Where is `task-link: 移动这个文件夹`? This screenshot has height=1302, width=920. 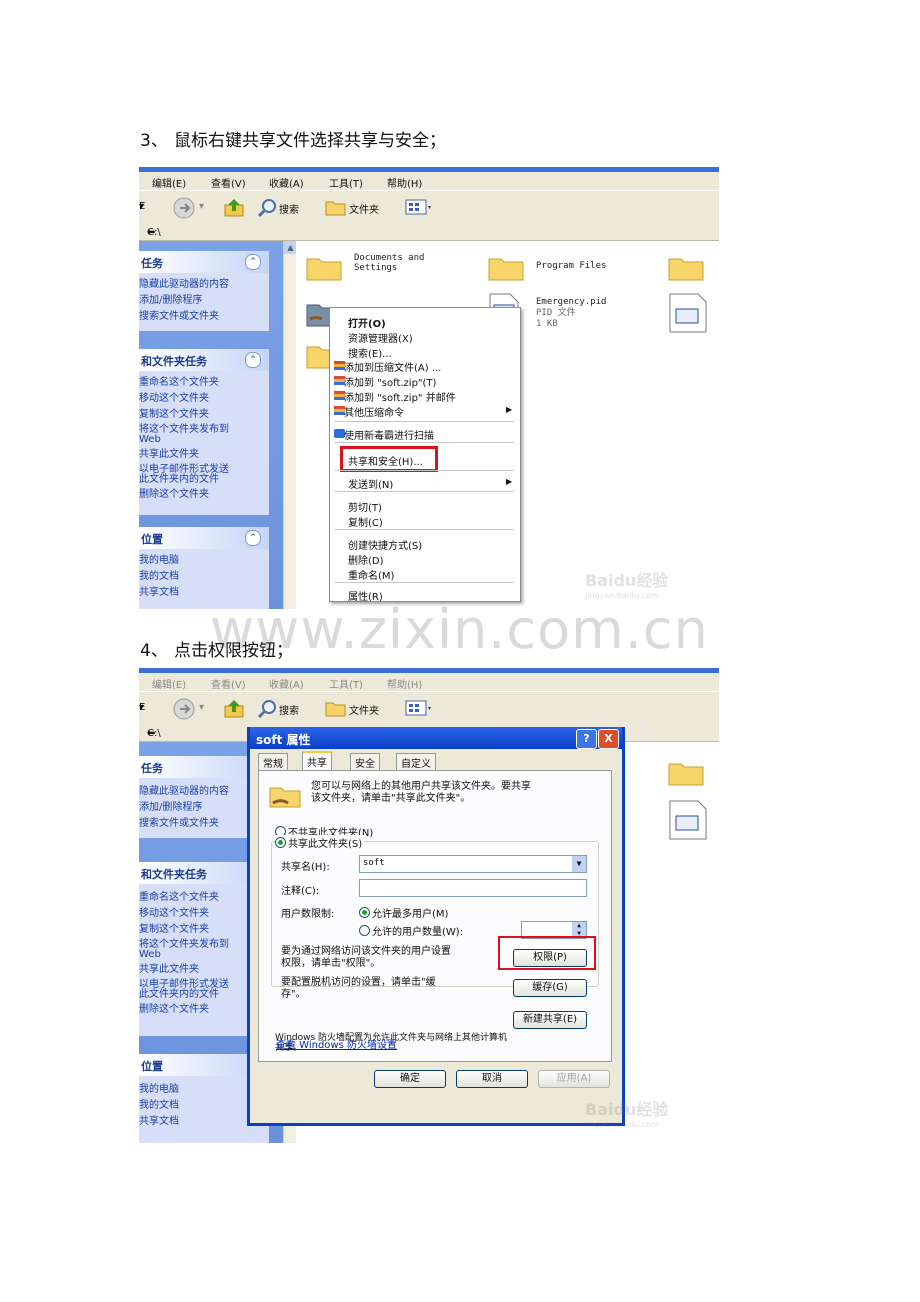
task-link: 移动这个文件夹 is located at coordinates (204, 399).